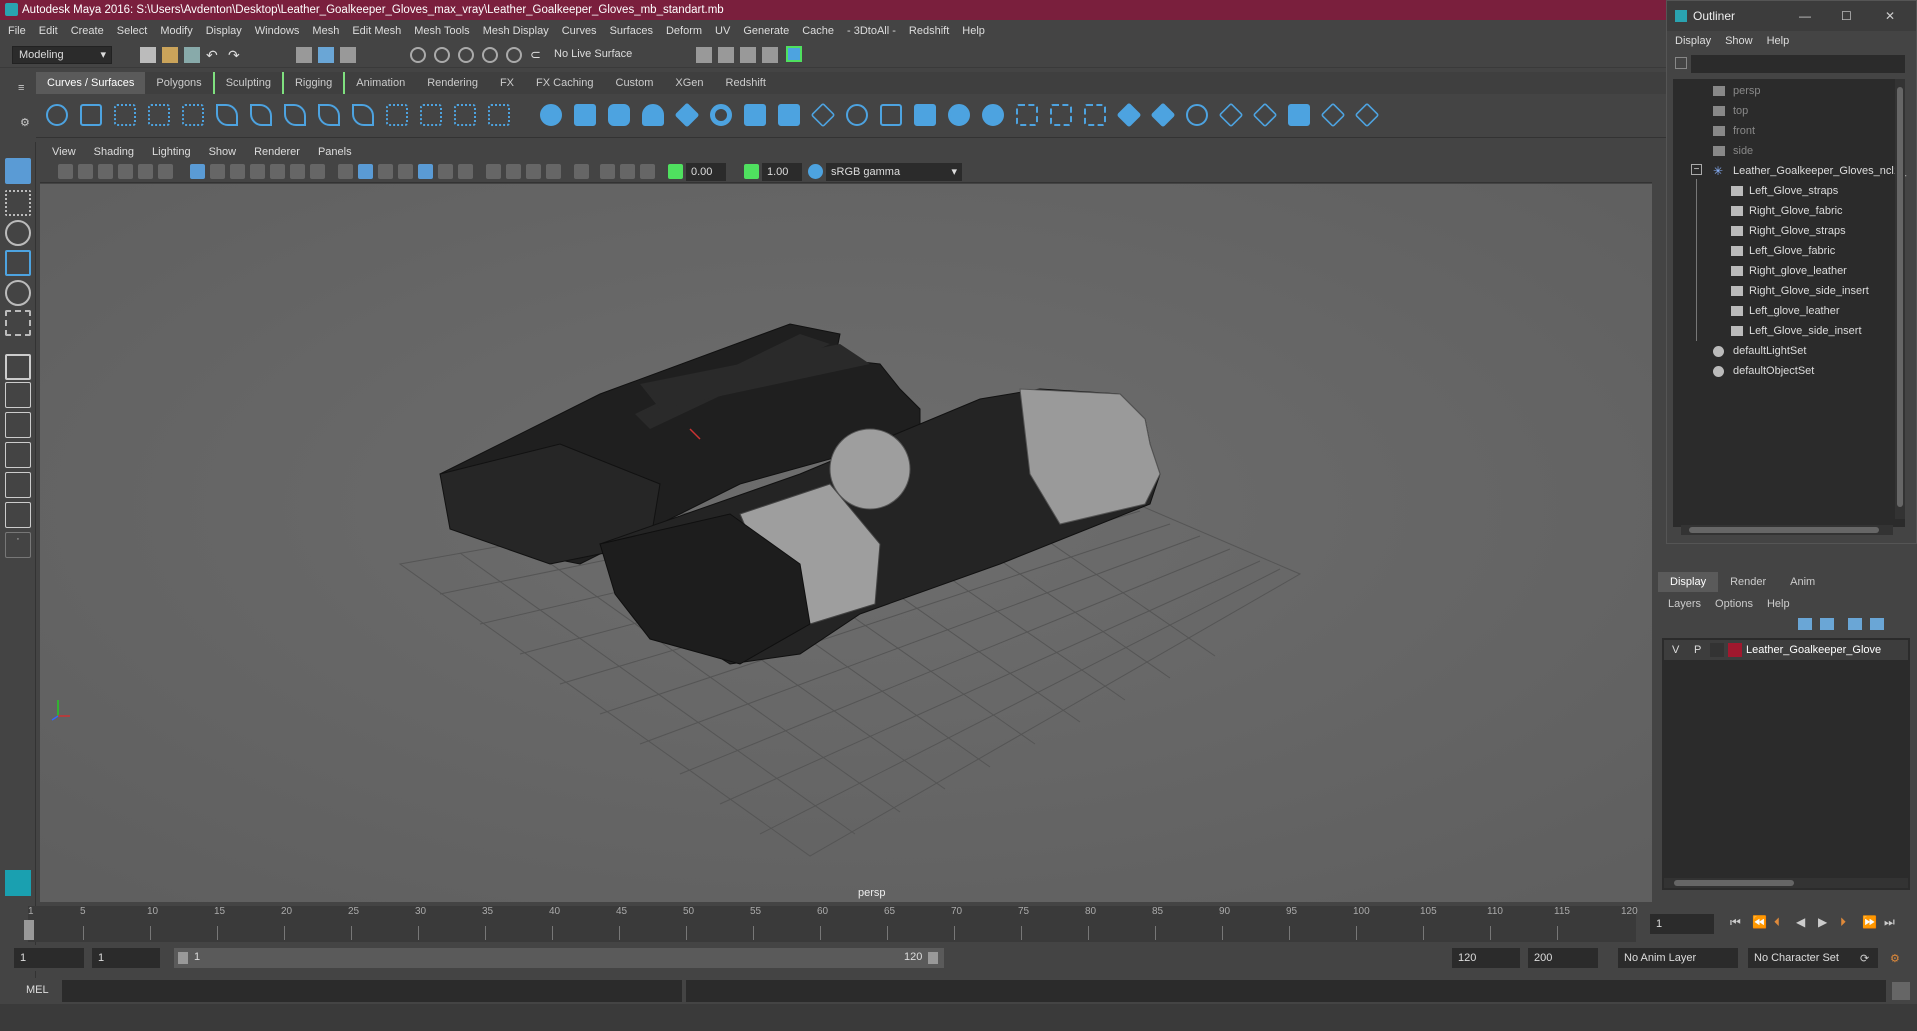 Image resolution: width=1917 pixels, height=1031 pixels. What do you see at coordinates (1805, 624) in the screenshot?
I see `move-layer-up-icon` at bounding box center [1805, 624].